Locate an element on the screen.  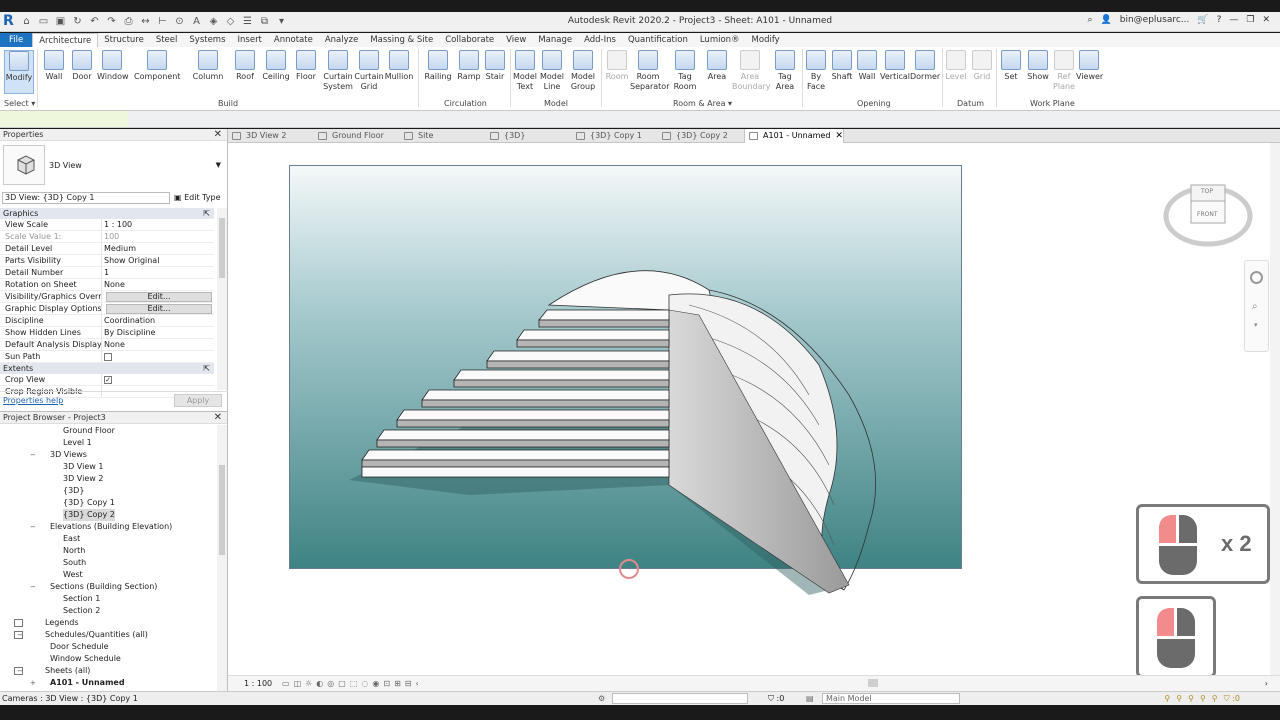
tab-architecture: Architecture is located at coordinates (65, 40).